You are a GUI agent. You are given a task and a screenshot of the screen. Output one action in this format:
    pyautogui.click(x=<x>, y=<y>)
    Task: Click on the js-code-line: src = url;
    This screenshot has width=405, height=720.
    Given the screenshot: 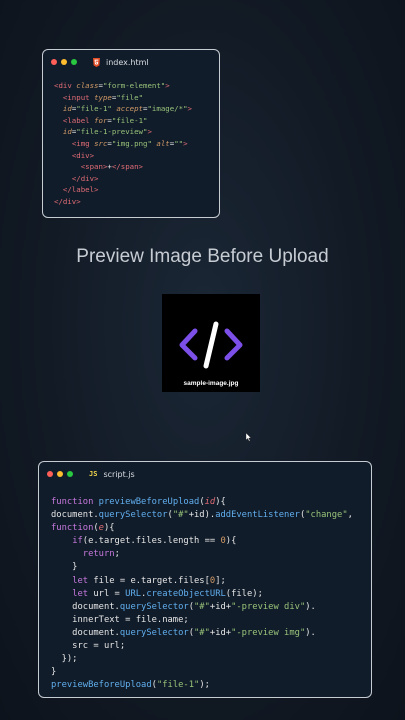 What is the action you would take?
    pyautogui.click(x=211, y=646)
    